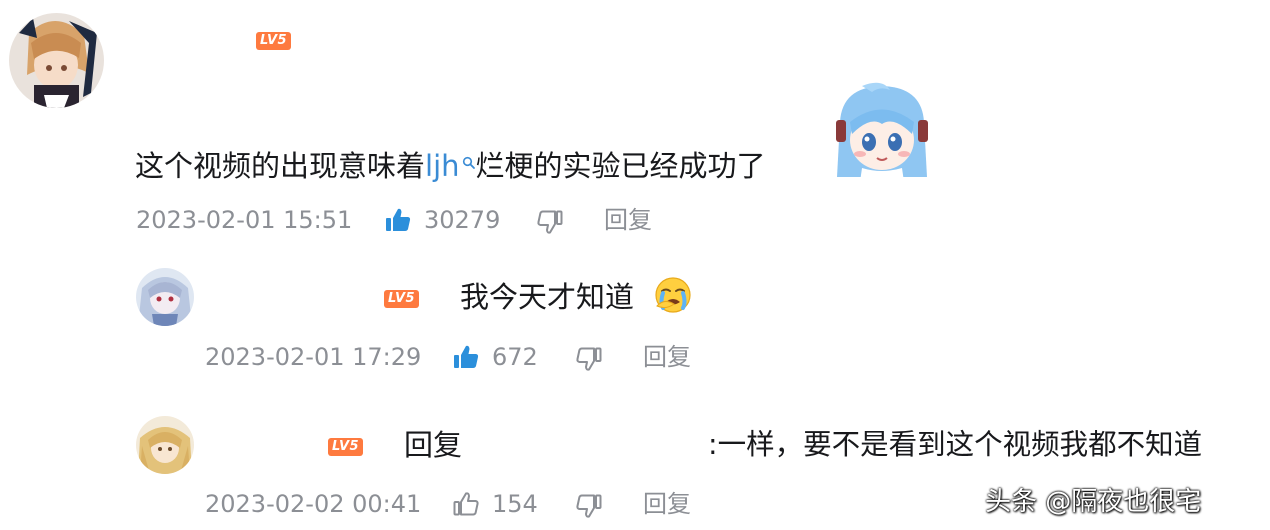 This screenshot has width=1270, height=530. Describe the element at coordinates (515, 504) in the screenshot. I see `like-count: 154` at that location.